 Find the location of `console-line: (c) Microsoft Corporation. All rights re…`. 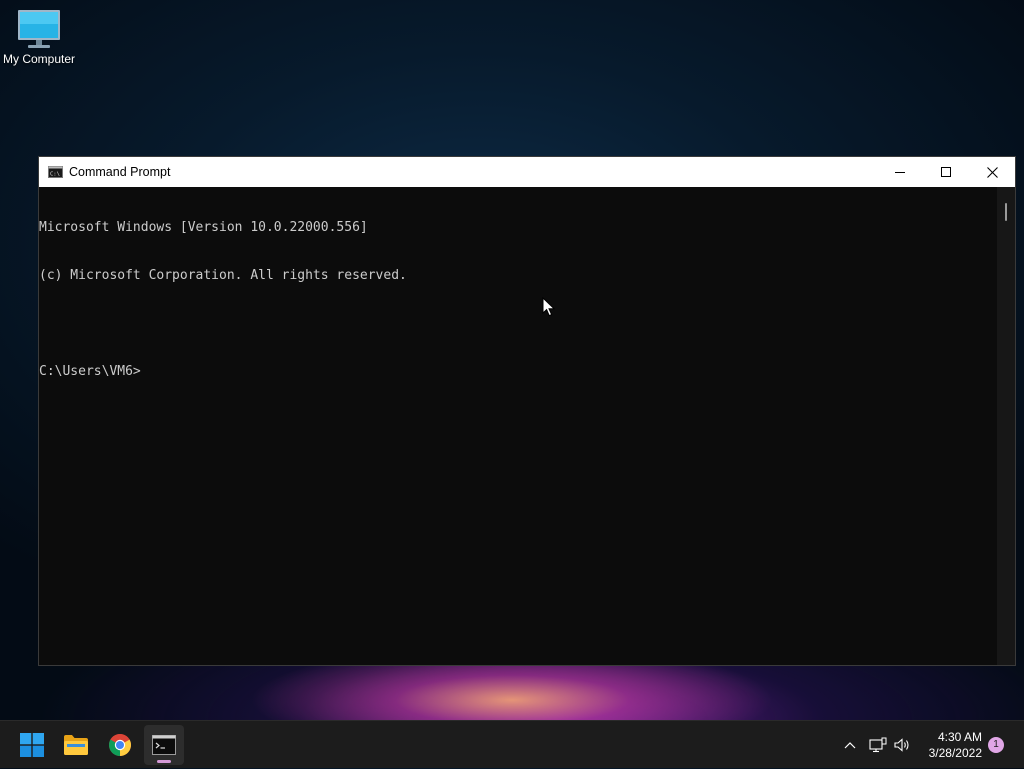

console-line: (c) Microsoft Corporation. All rights re… is located at coordinates (223, 275).